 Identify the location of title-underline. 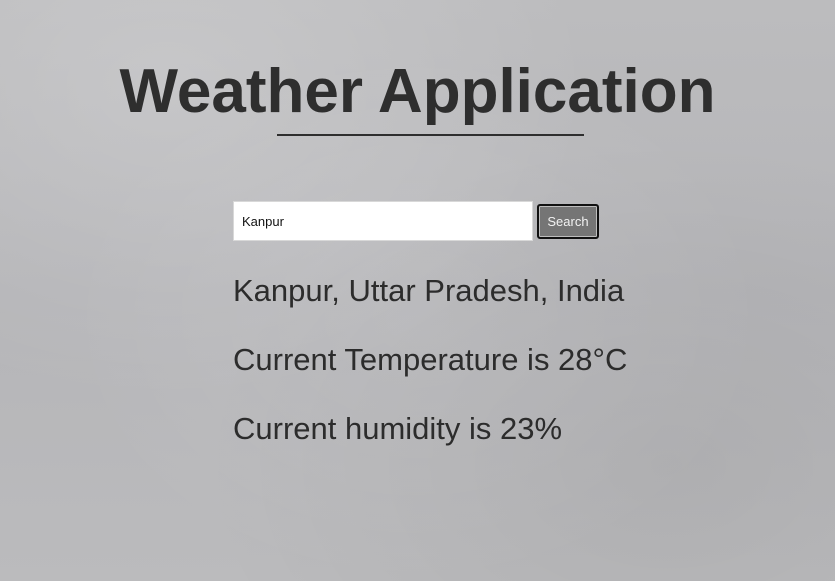
(430, 135).